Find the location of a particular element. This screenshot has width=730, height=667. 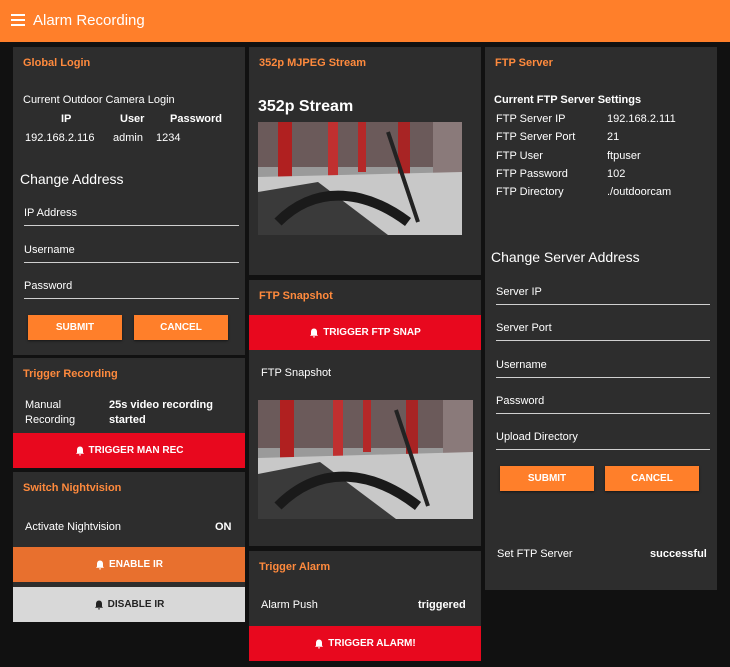

field-label: Upload Directory is located at coordinates (537, 437).